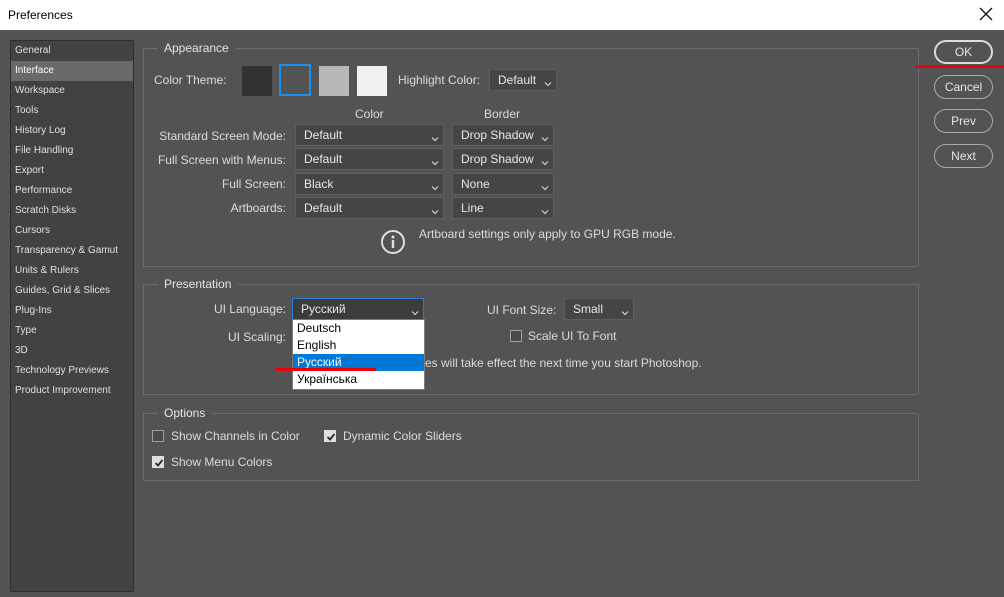 The image size is (1004, 597). I want to click on annotation-underline-ok, so click(960, 66).